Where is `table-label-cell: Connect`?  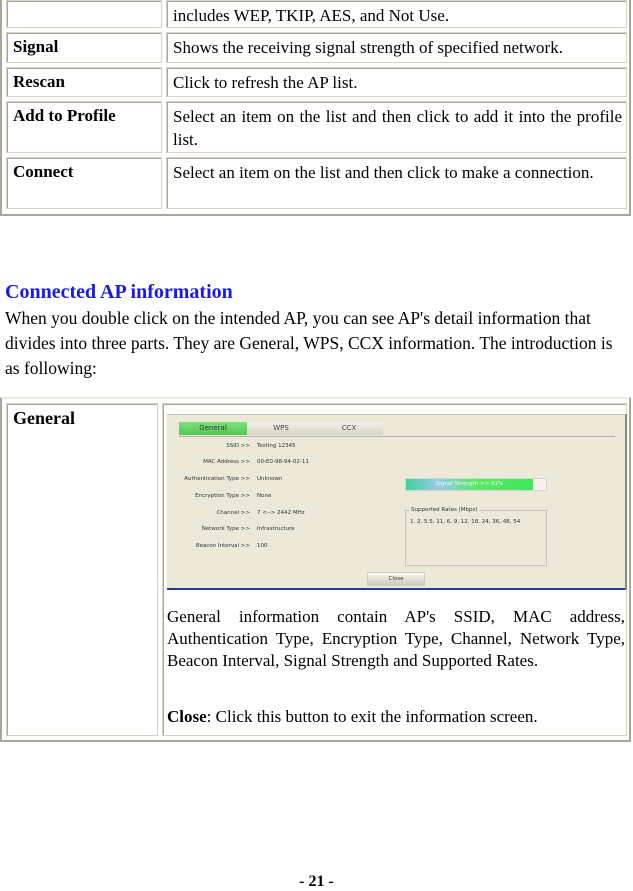
table-label-cell: Connect is located at coordinates (84, 183).